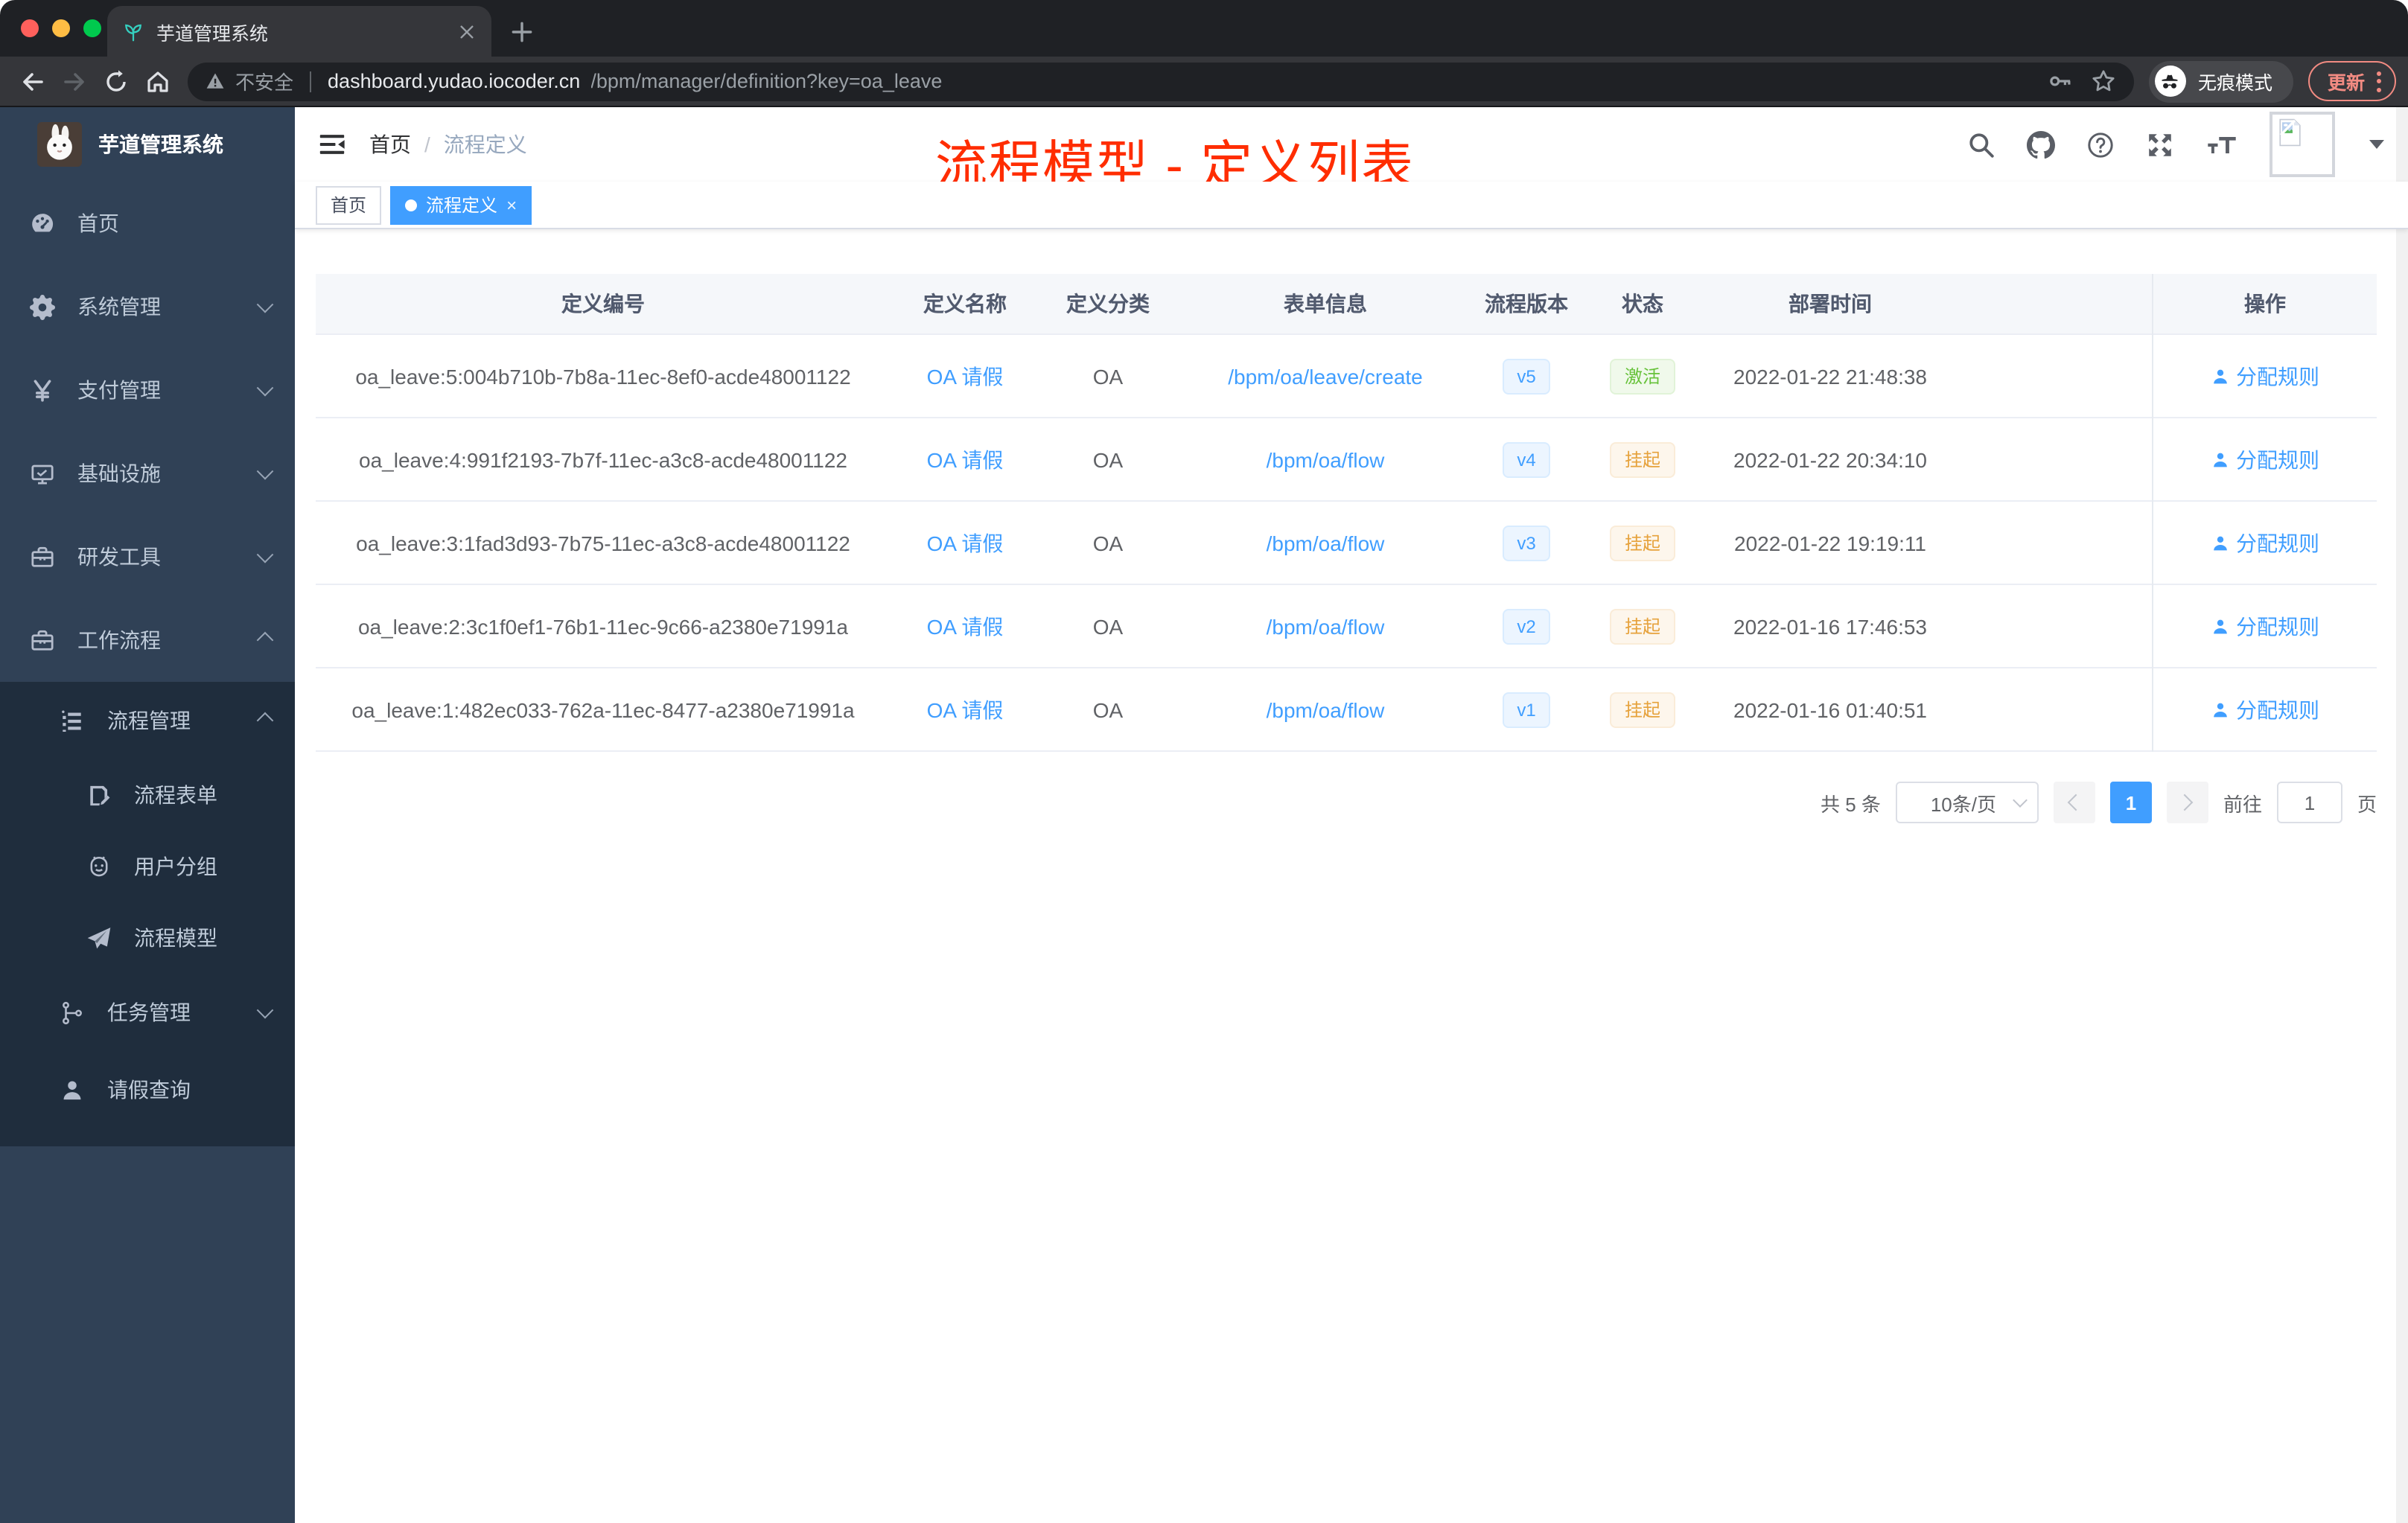  Describe the element at coordinates (33, 81) in the screenshot. I see `back-button` at that location.